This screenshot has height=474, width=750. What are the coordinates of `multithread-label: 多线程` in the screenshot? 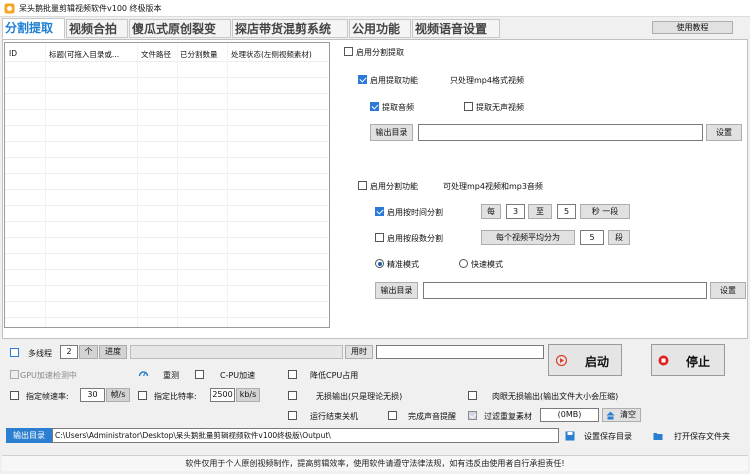 It's located at (40, 353).